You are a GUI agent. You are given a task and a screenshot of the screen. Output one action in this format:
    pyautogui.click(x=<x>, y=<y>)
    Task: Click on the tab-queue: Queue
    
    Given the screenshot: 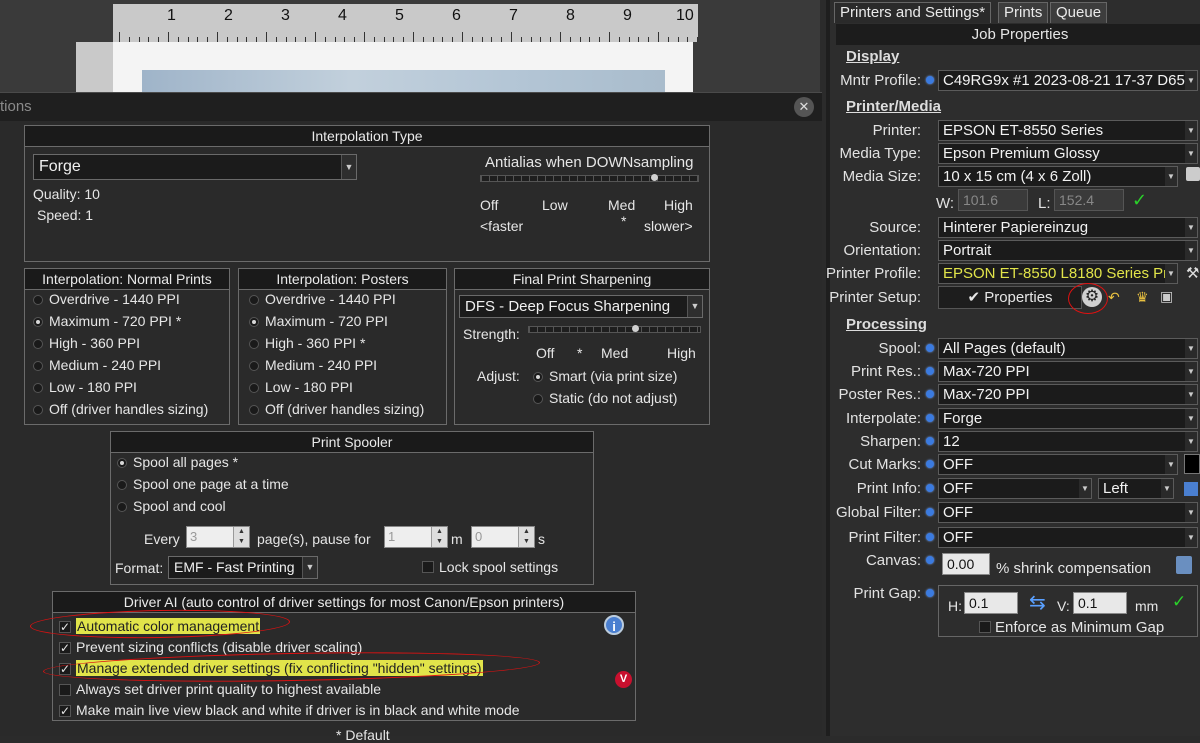 What is the action you would take?
    pyautogui.click(x=1079, y=12)
    